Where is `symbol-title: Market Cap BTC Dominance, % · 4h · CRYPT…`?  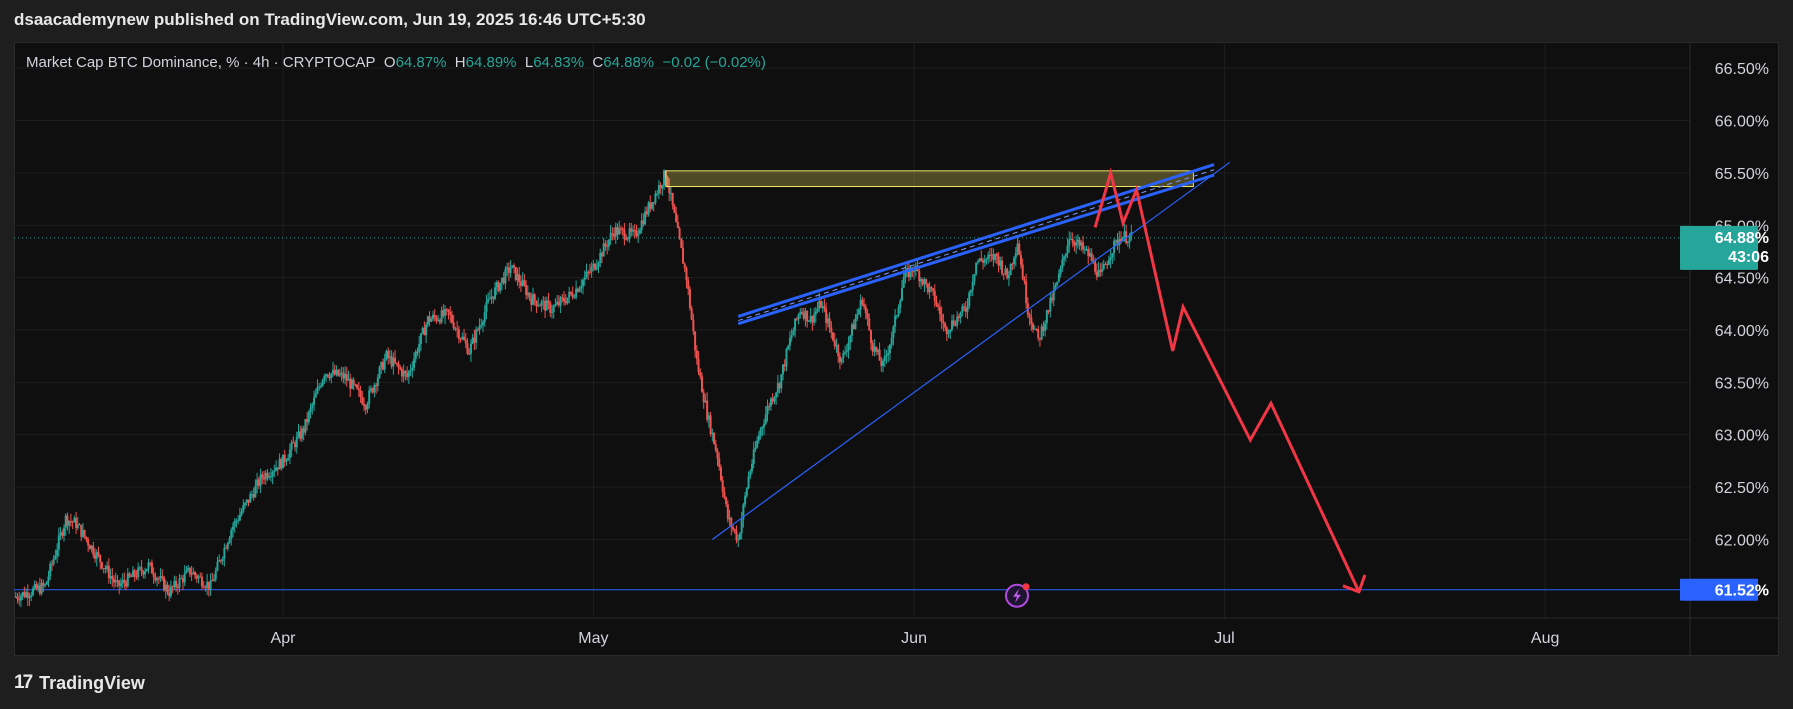 symbol-title: Market Cap BTC Dominance, % · 4h · CRYPT… is located at coordinates (201, 62).